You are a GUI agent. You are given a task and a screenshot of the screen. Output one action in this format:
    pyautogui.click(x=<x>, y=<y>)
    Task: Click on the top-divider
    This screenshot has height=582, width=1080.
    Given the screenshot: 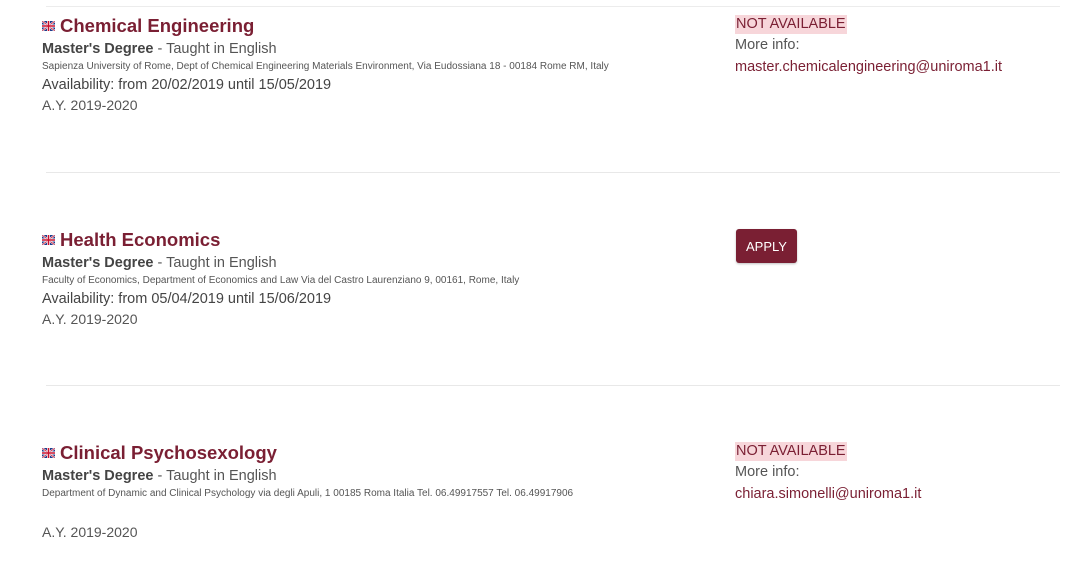 What is the action you would take?
    pyautogui.click(x=553, y=6)
    